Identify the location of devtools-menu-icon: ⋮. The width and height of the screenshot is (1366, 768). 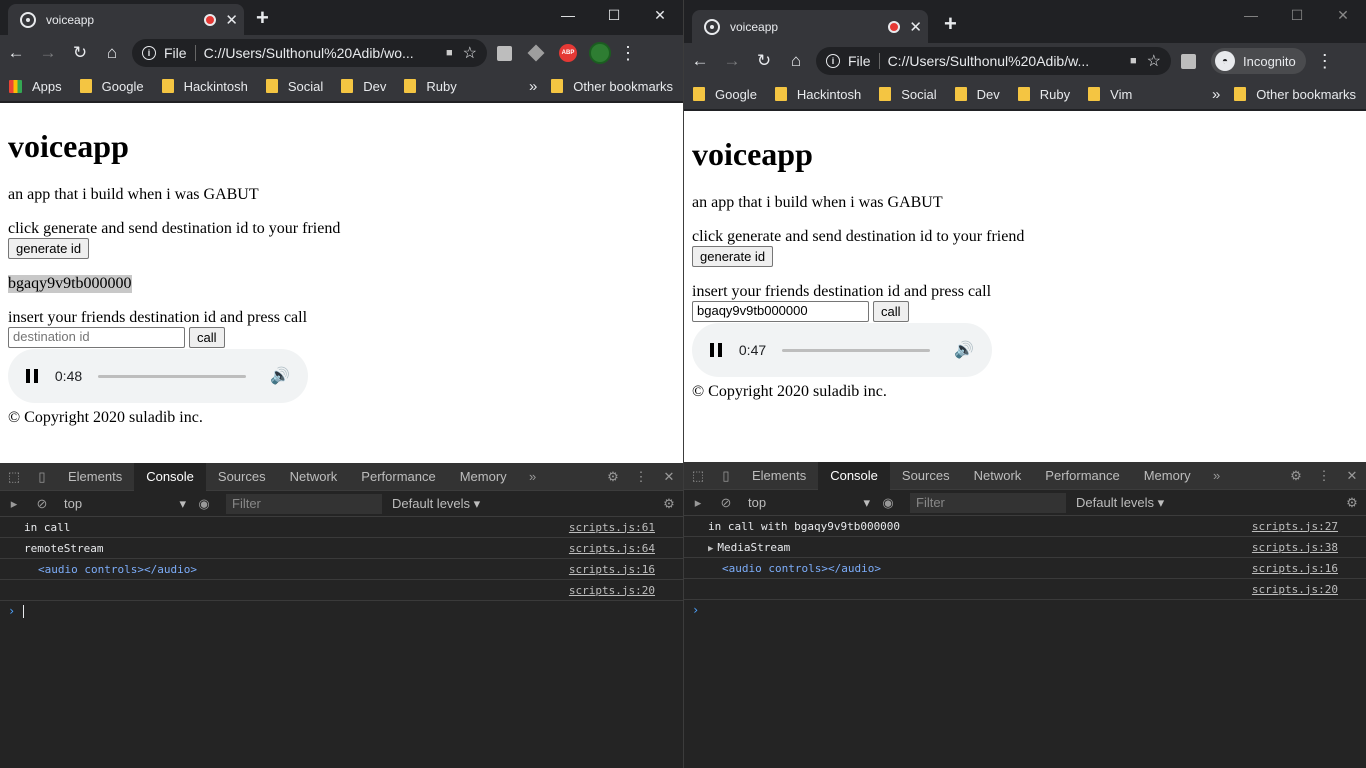
(641, 477).